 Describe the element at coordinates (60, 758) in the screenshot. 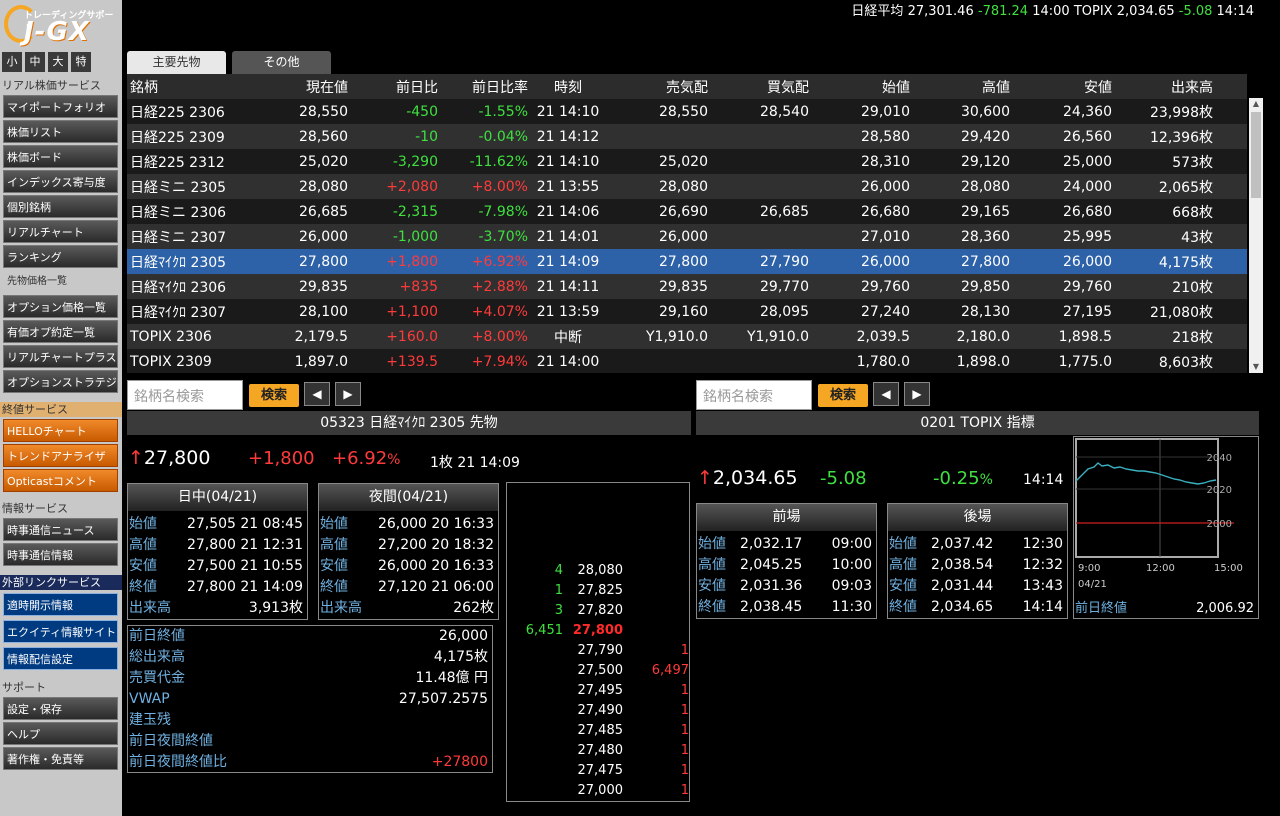

I see `nav-copyright: 著作権・免責等` at that location.